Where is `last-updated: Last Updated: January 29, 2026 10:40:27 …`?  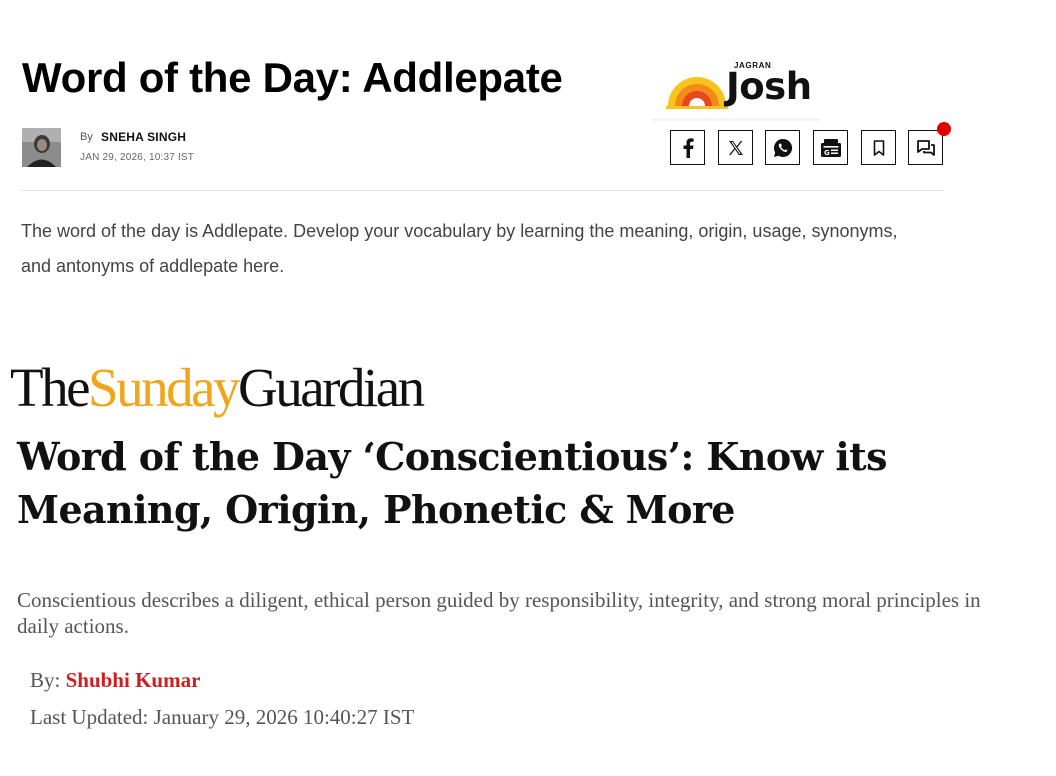 last-updated: Last Updated: January 29, 2026 10:40:27 … is located at coordinates (222, 717).